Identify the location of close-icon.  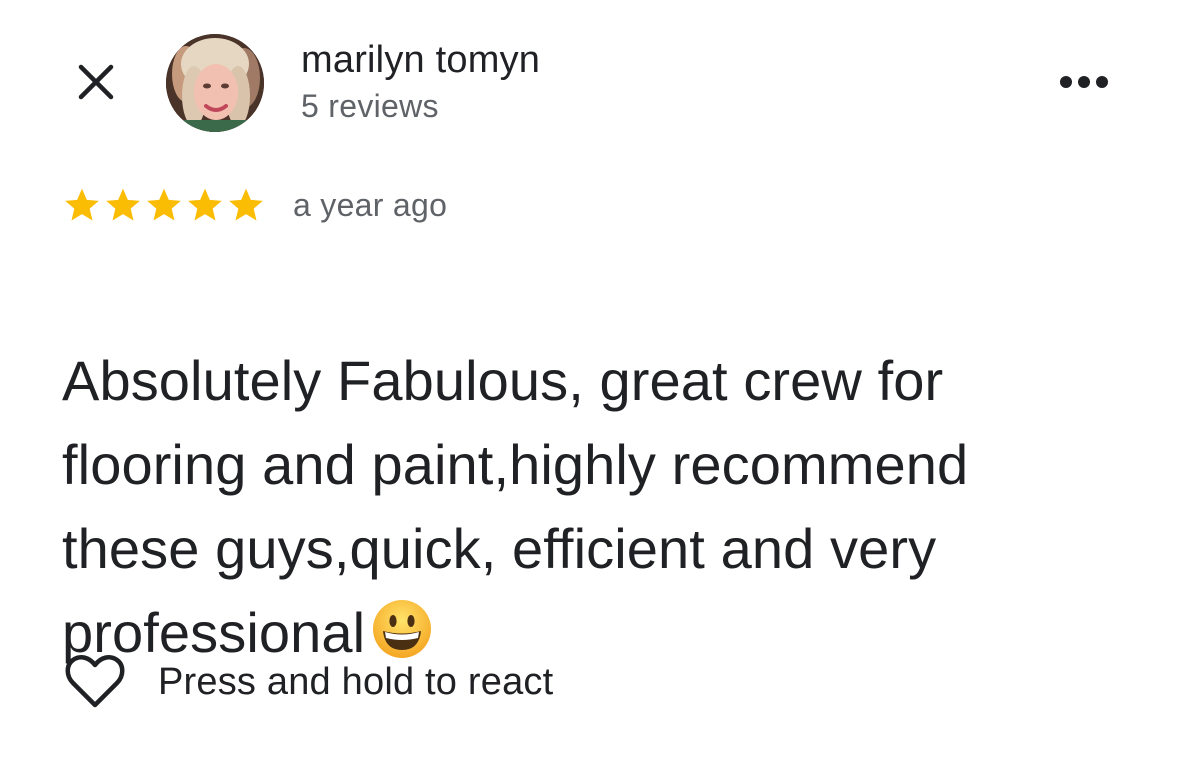
(96, 82).